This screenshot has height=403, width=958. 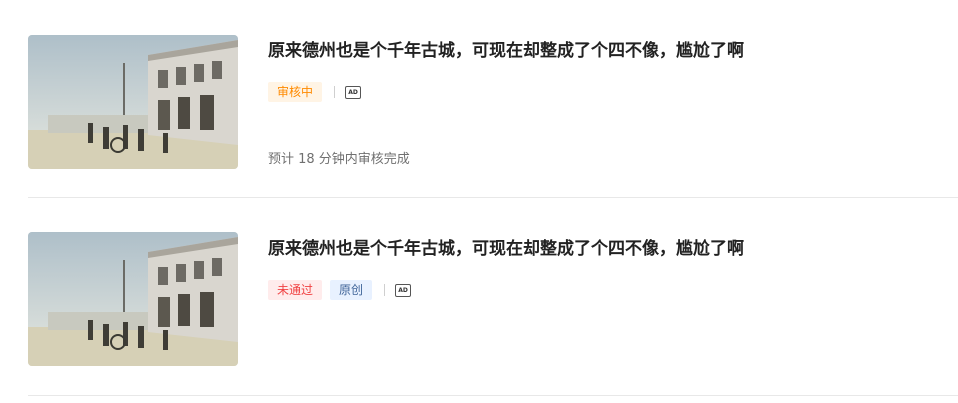 What do you see at coordinates (351, 290) in the screenshot?
I see `original-badge: 原创` at bounding box center [351, 290].